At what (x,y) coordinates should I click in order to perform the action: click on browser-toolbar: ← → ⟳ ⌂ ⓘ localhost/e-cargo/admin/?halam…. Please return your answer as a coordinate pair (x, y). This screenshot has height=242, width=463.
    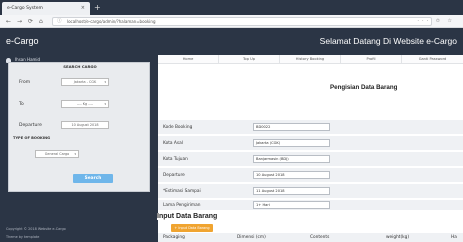
    Looking at the image, I should click on (231, 21).